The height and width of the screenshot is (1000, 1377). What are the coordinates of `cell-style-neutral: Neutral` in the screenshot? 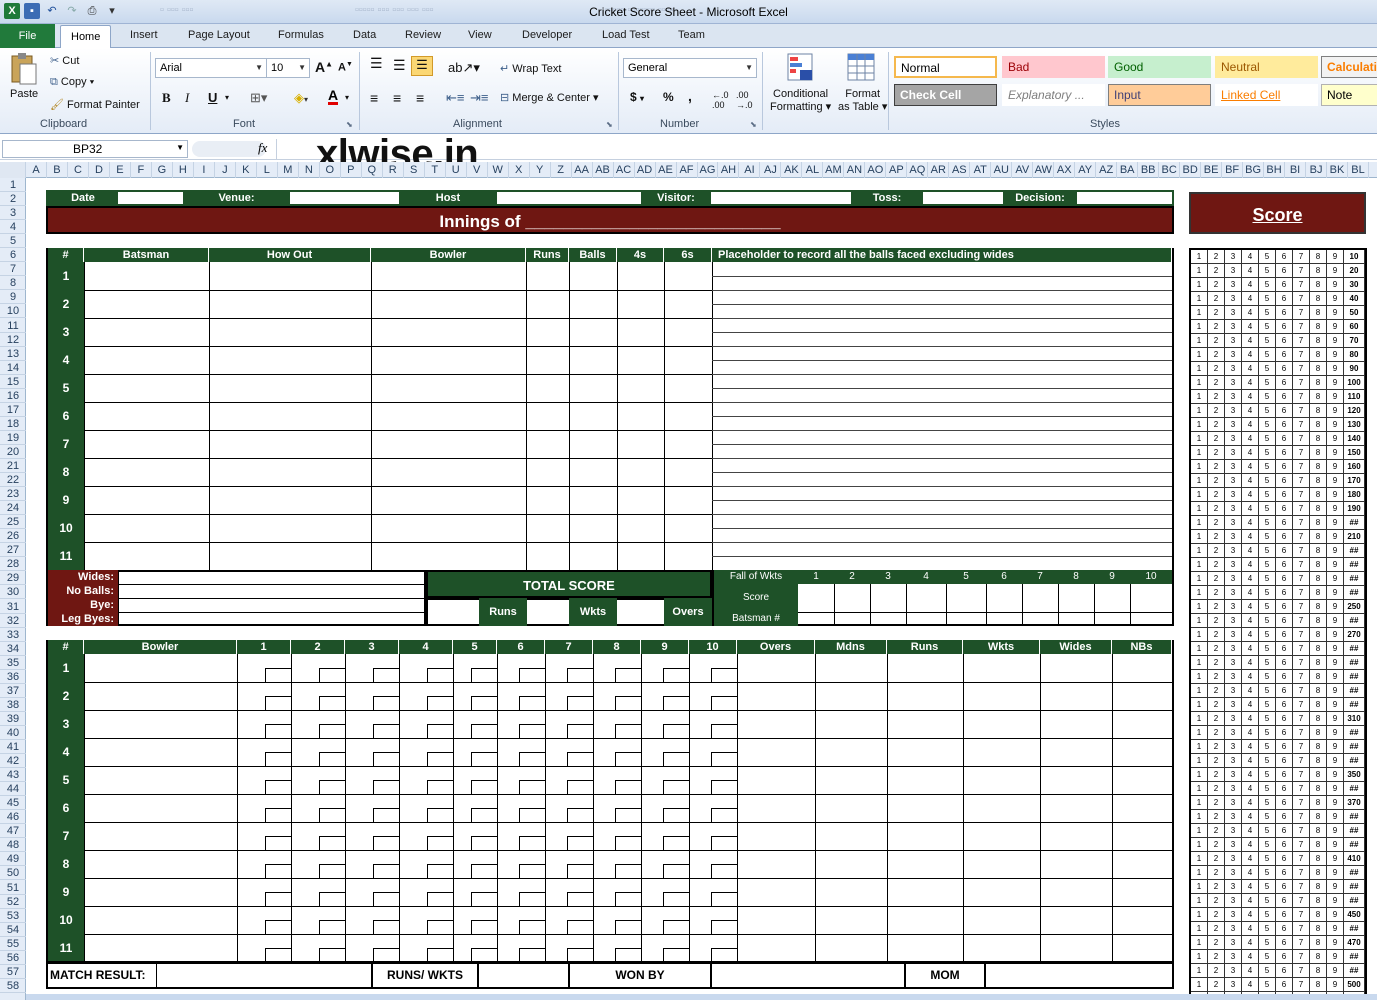 It's located at (1266, 67).